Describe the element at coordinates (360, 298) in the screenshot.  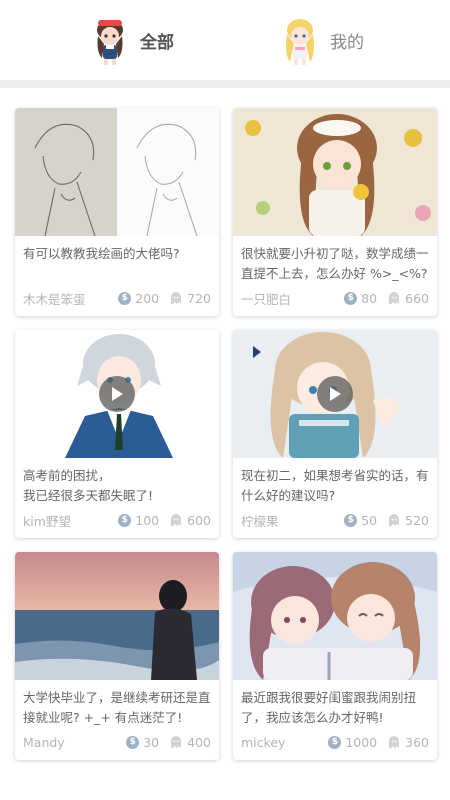
I see `coin-stat: $ 80` at that location.